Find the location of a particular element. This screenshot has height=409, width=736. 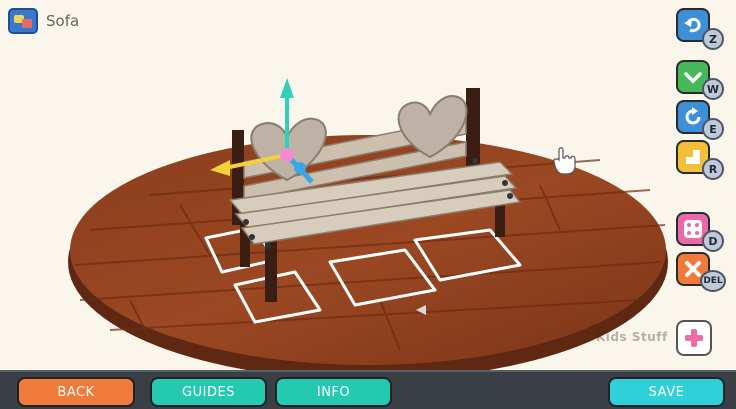

move-key-badge: W is located at coordinates (713, 89).